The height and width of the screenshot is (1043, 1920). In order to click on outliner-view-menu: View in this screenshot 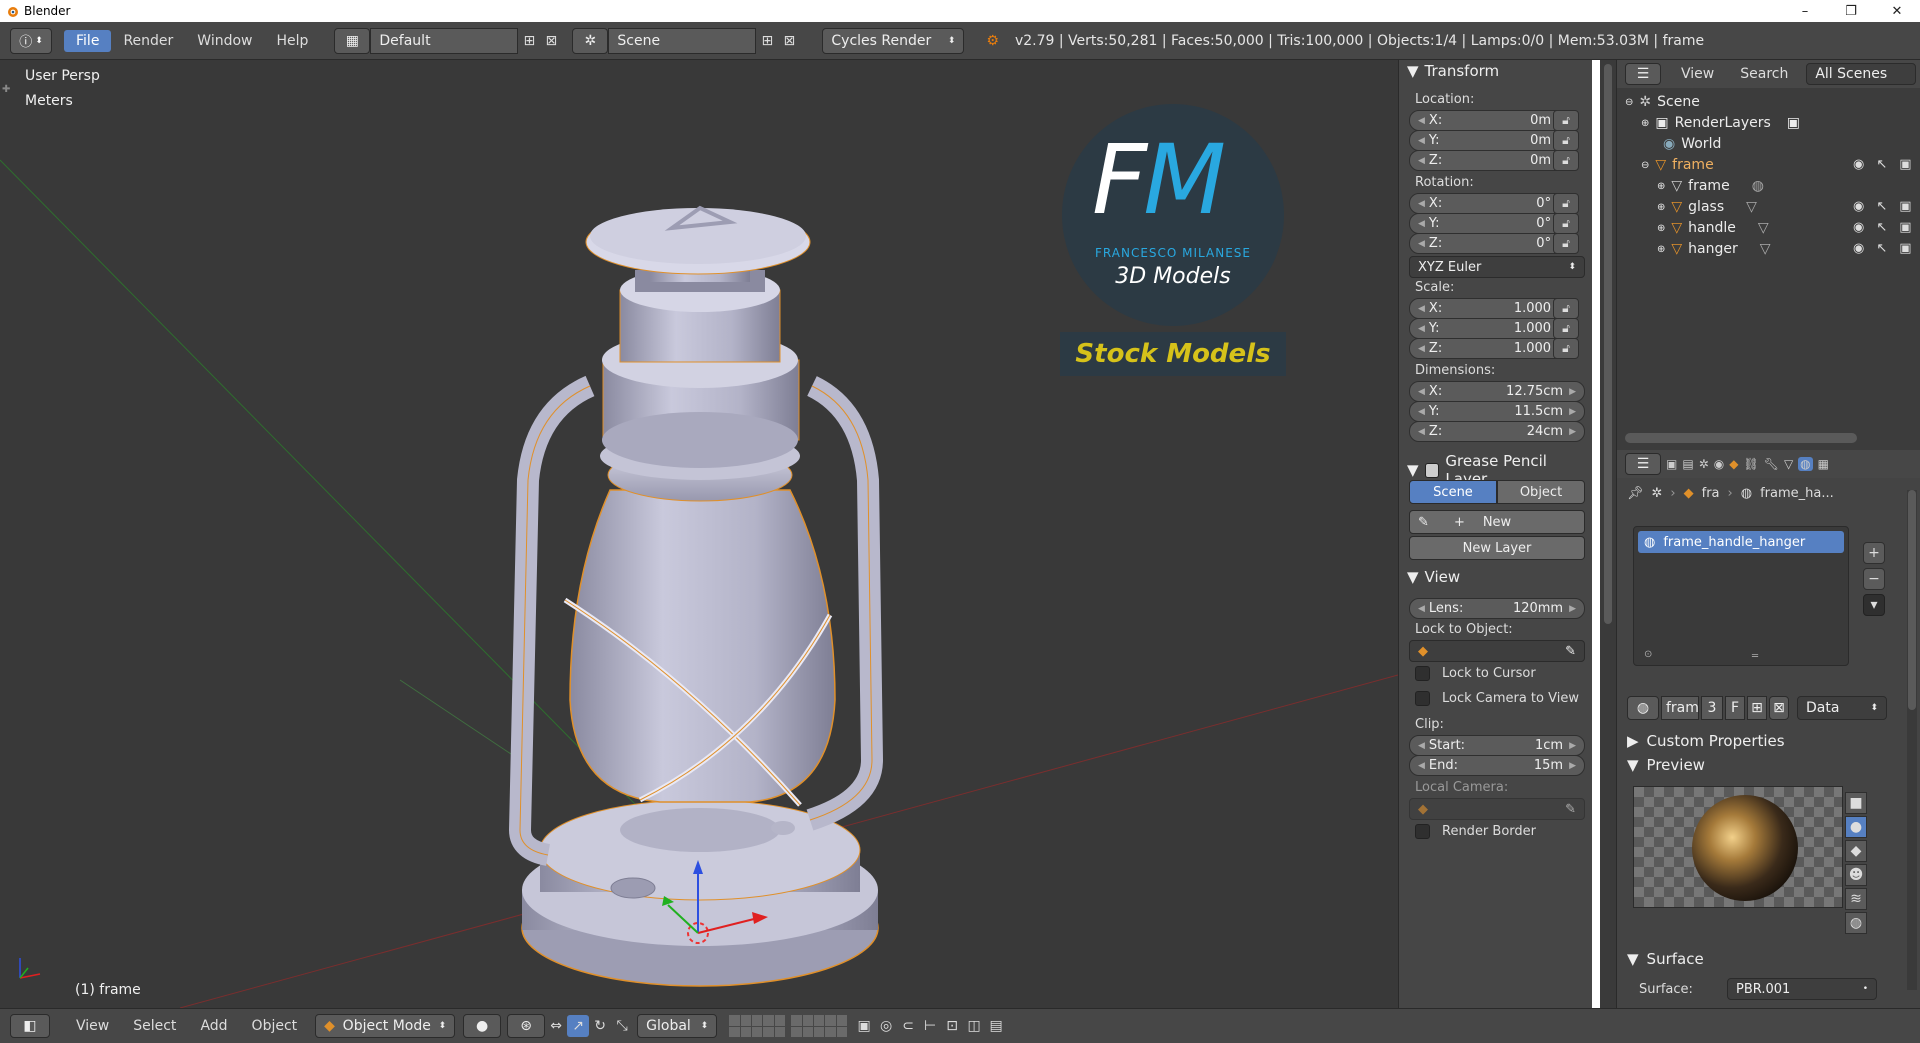, I will do `click(1697, 74)`.